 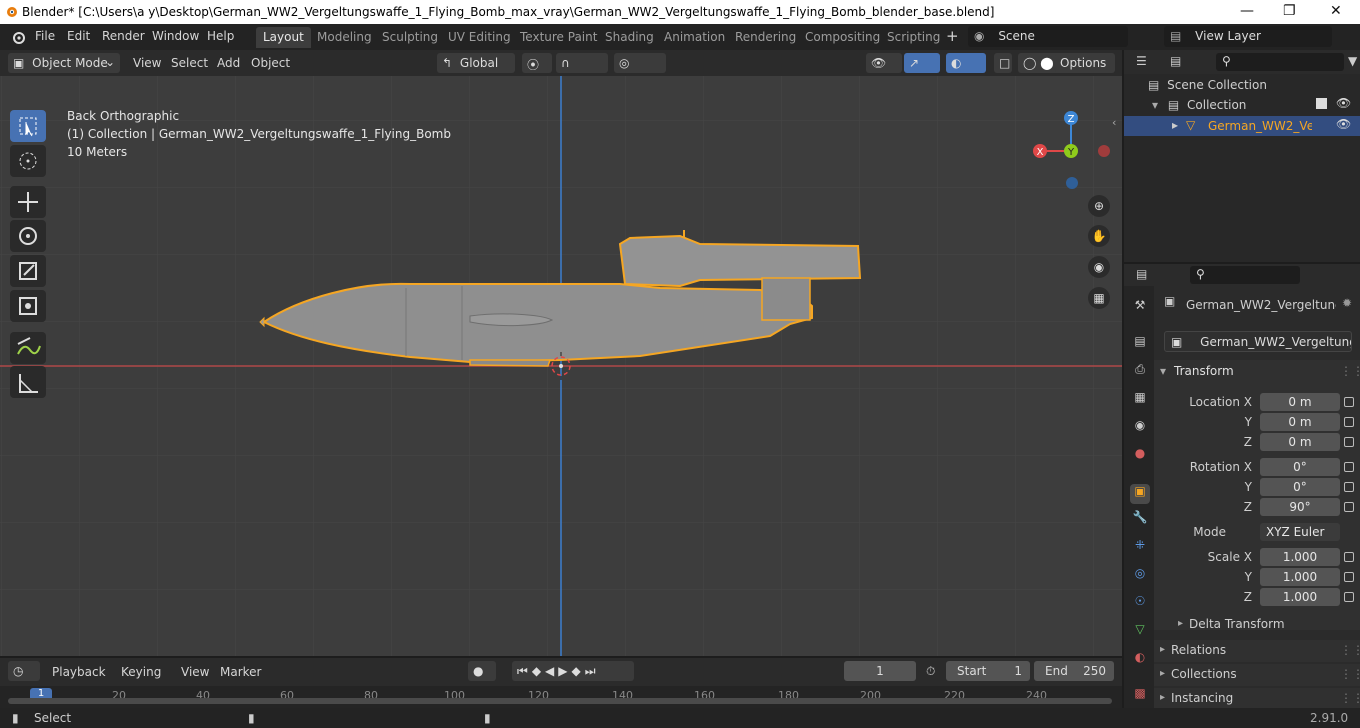 I want to click on transform-header: Transform, so click(x=1204, y=371).